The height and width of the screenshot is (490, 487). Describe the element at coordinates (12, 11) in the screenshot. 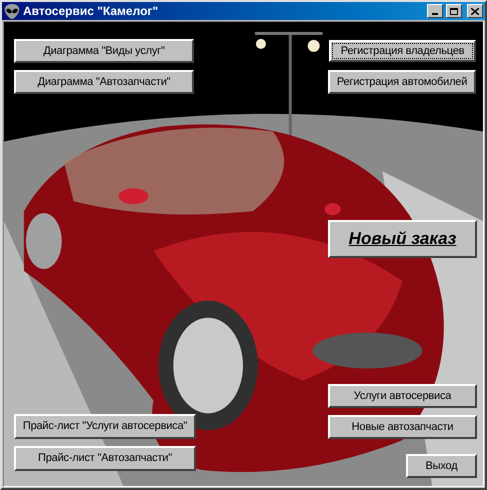

I see `alien-head-icon` at that location.